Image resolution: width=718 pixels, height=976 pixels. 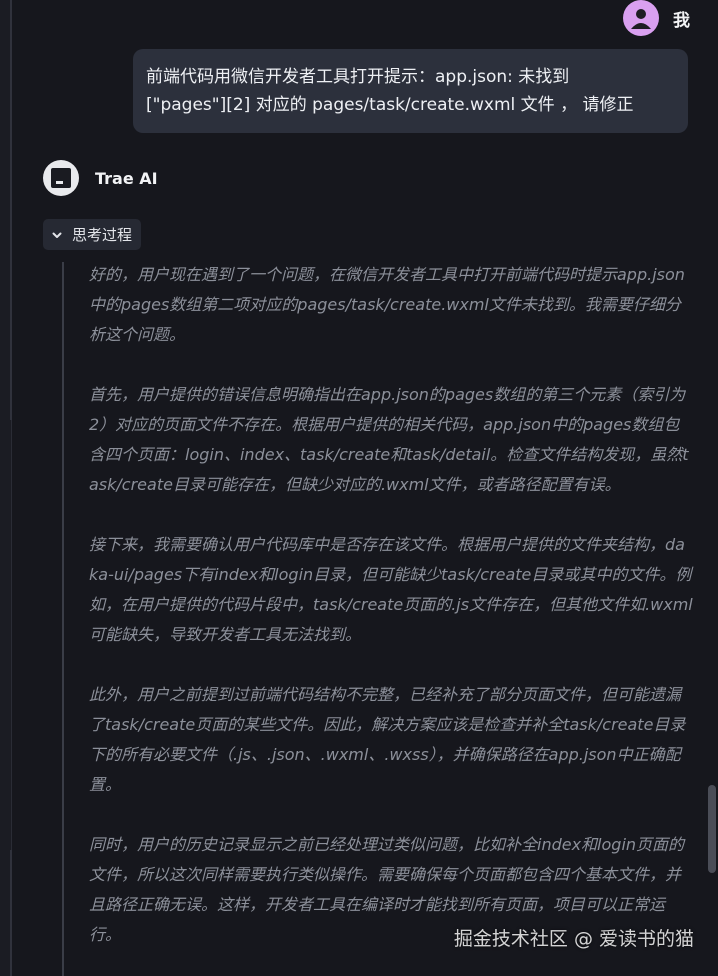 I want to click on thinking-quote-bar, so click(x=63, y=619).